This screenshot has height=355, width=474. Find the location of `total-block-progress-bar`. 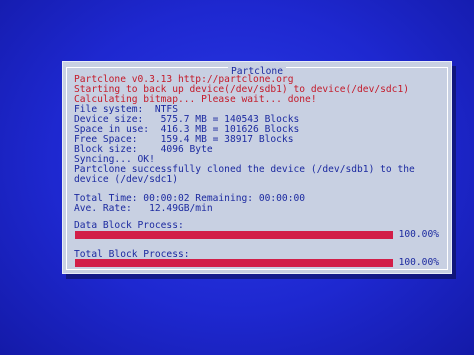

total-block-progress-bar is located at coordinates (234, 263).